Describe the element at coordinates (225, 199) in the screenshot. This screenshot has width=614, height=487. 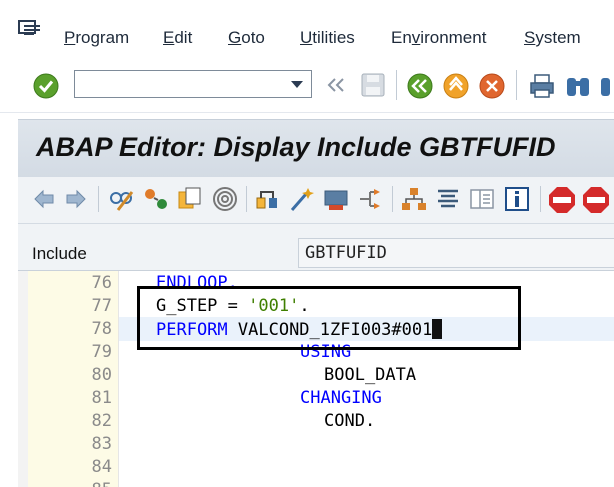
I see `where-used-icon` at that location.